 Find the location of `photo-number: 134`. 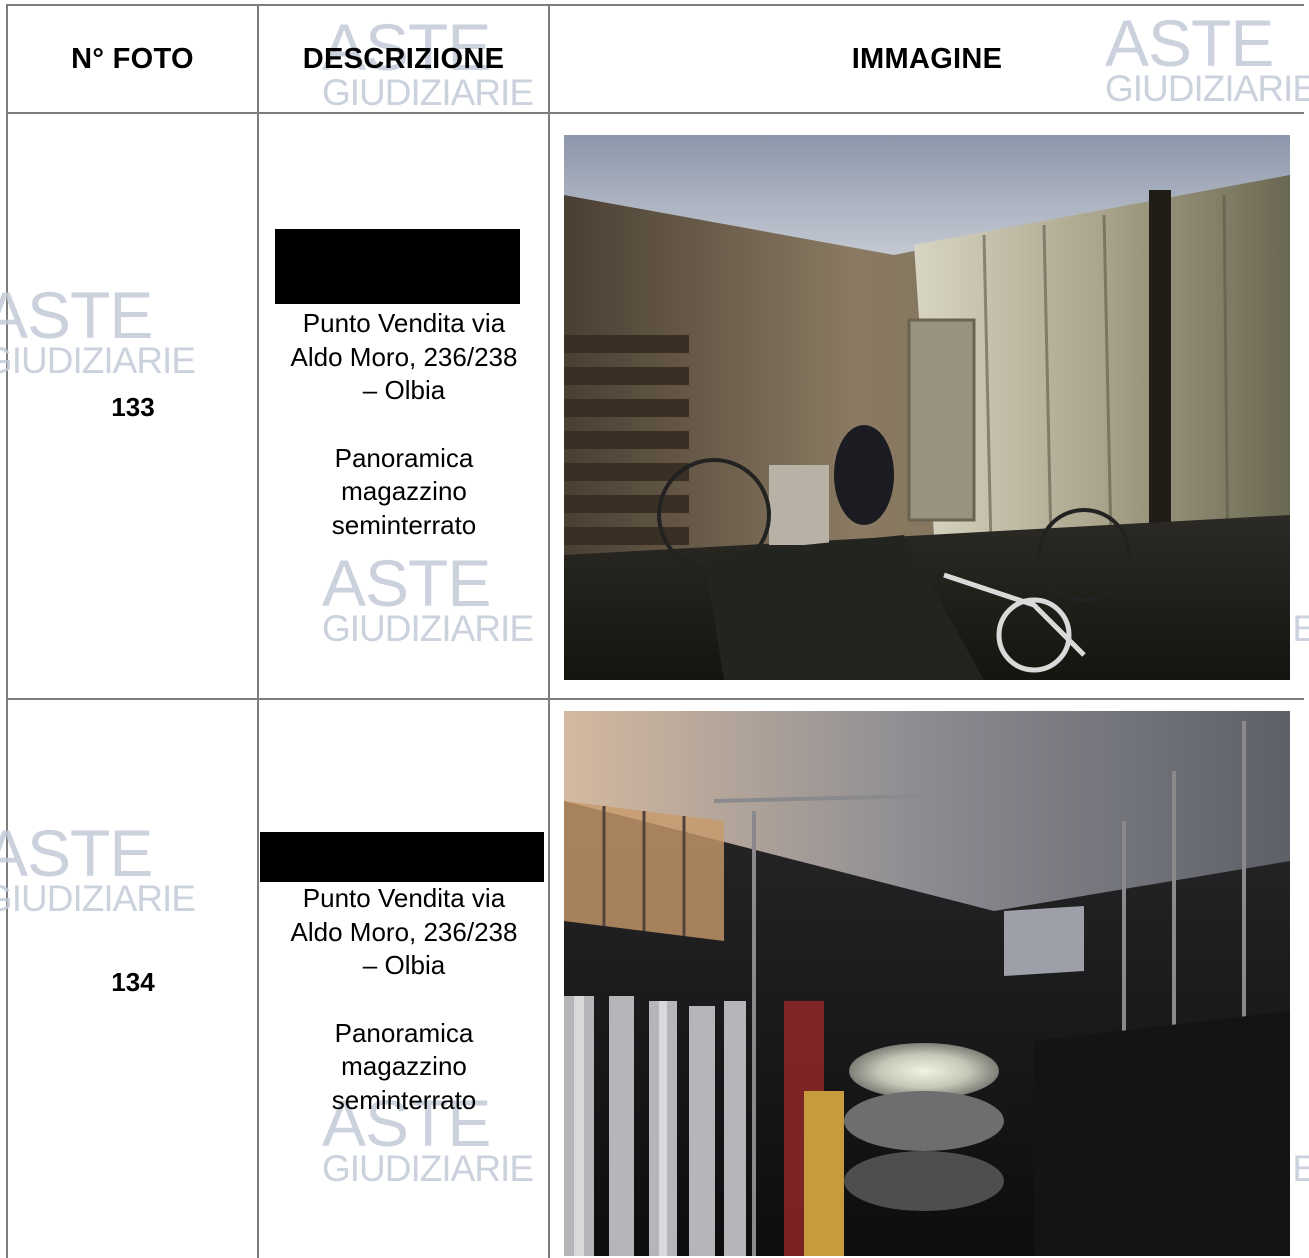

photo-number: 134 is located at coordinates (133, 982).